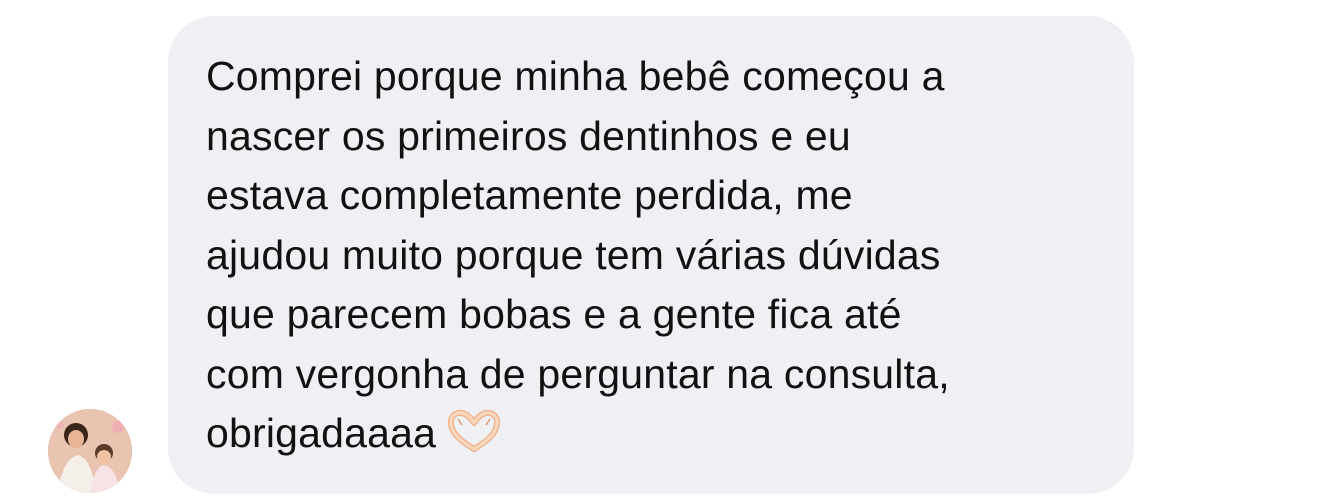 This screenshot has height=499, width=1320. I want to click on avatar-photo, so click(90, 451).